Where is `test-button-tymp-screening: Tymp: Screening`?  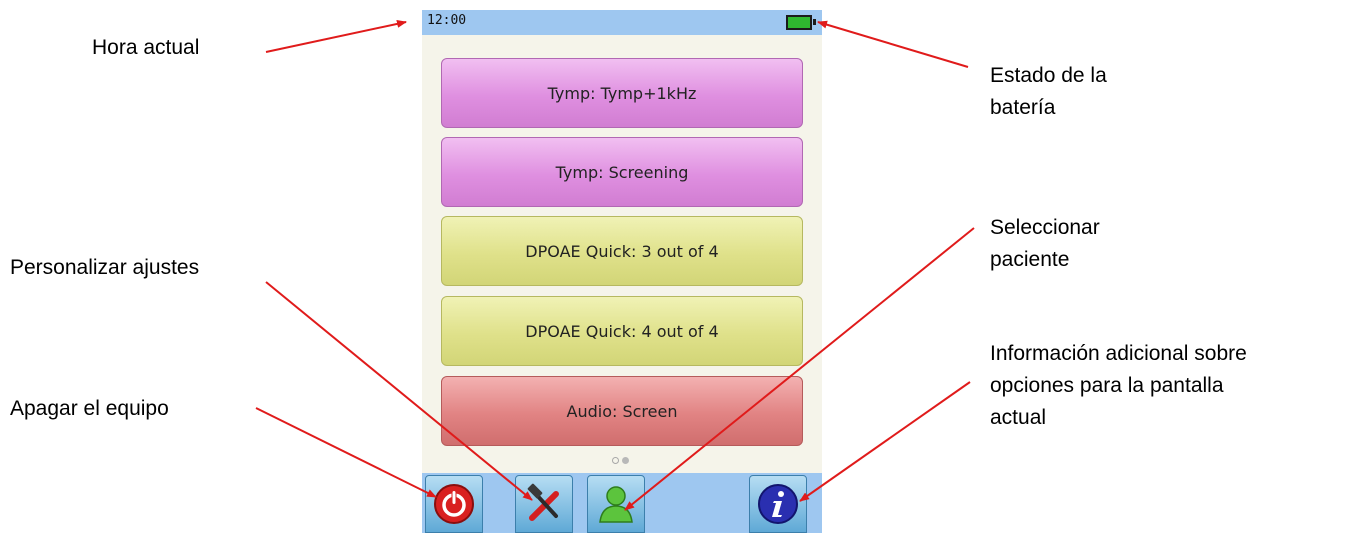
test-button-tymp-screening: Tymp: Screening is located at coordinates (622, 172).